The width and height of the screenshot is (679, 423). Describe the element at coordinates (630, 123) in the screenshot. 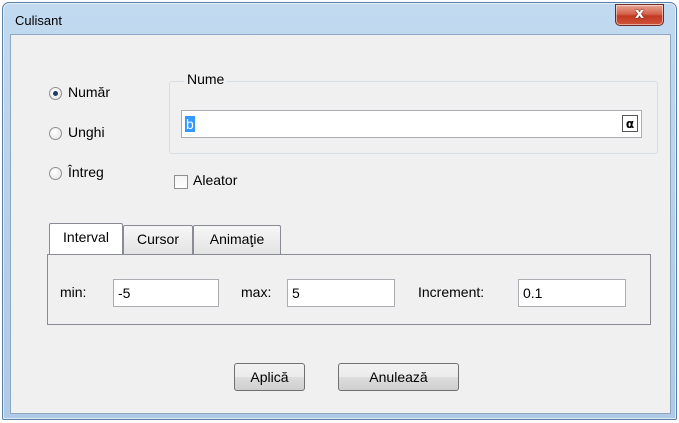

I see `alpha-icon: α` at that location.